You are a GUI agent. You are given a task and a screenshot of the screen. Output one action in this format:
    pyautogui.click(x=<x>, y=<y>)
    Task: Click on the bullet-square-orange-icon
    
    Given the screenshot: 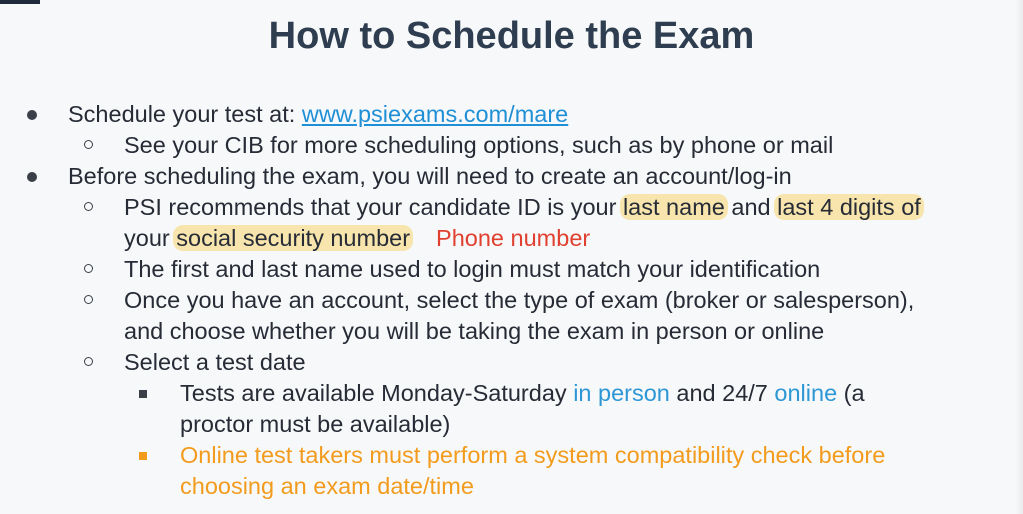 What is the action you would take?
    pyautogui.click(x=143, y=456)
    